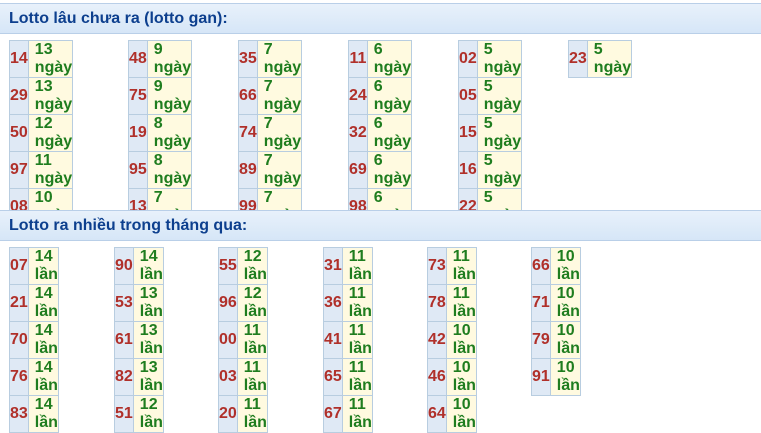 This screenshot has width=761, height=433. Describe the element at coordinates (437, 377) in the screenshot. I see `lotto-number: 46` at that location.